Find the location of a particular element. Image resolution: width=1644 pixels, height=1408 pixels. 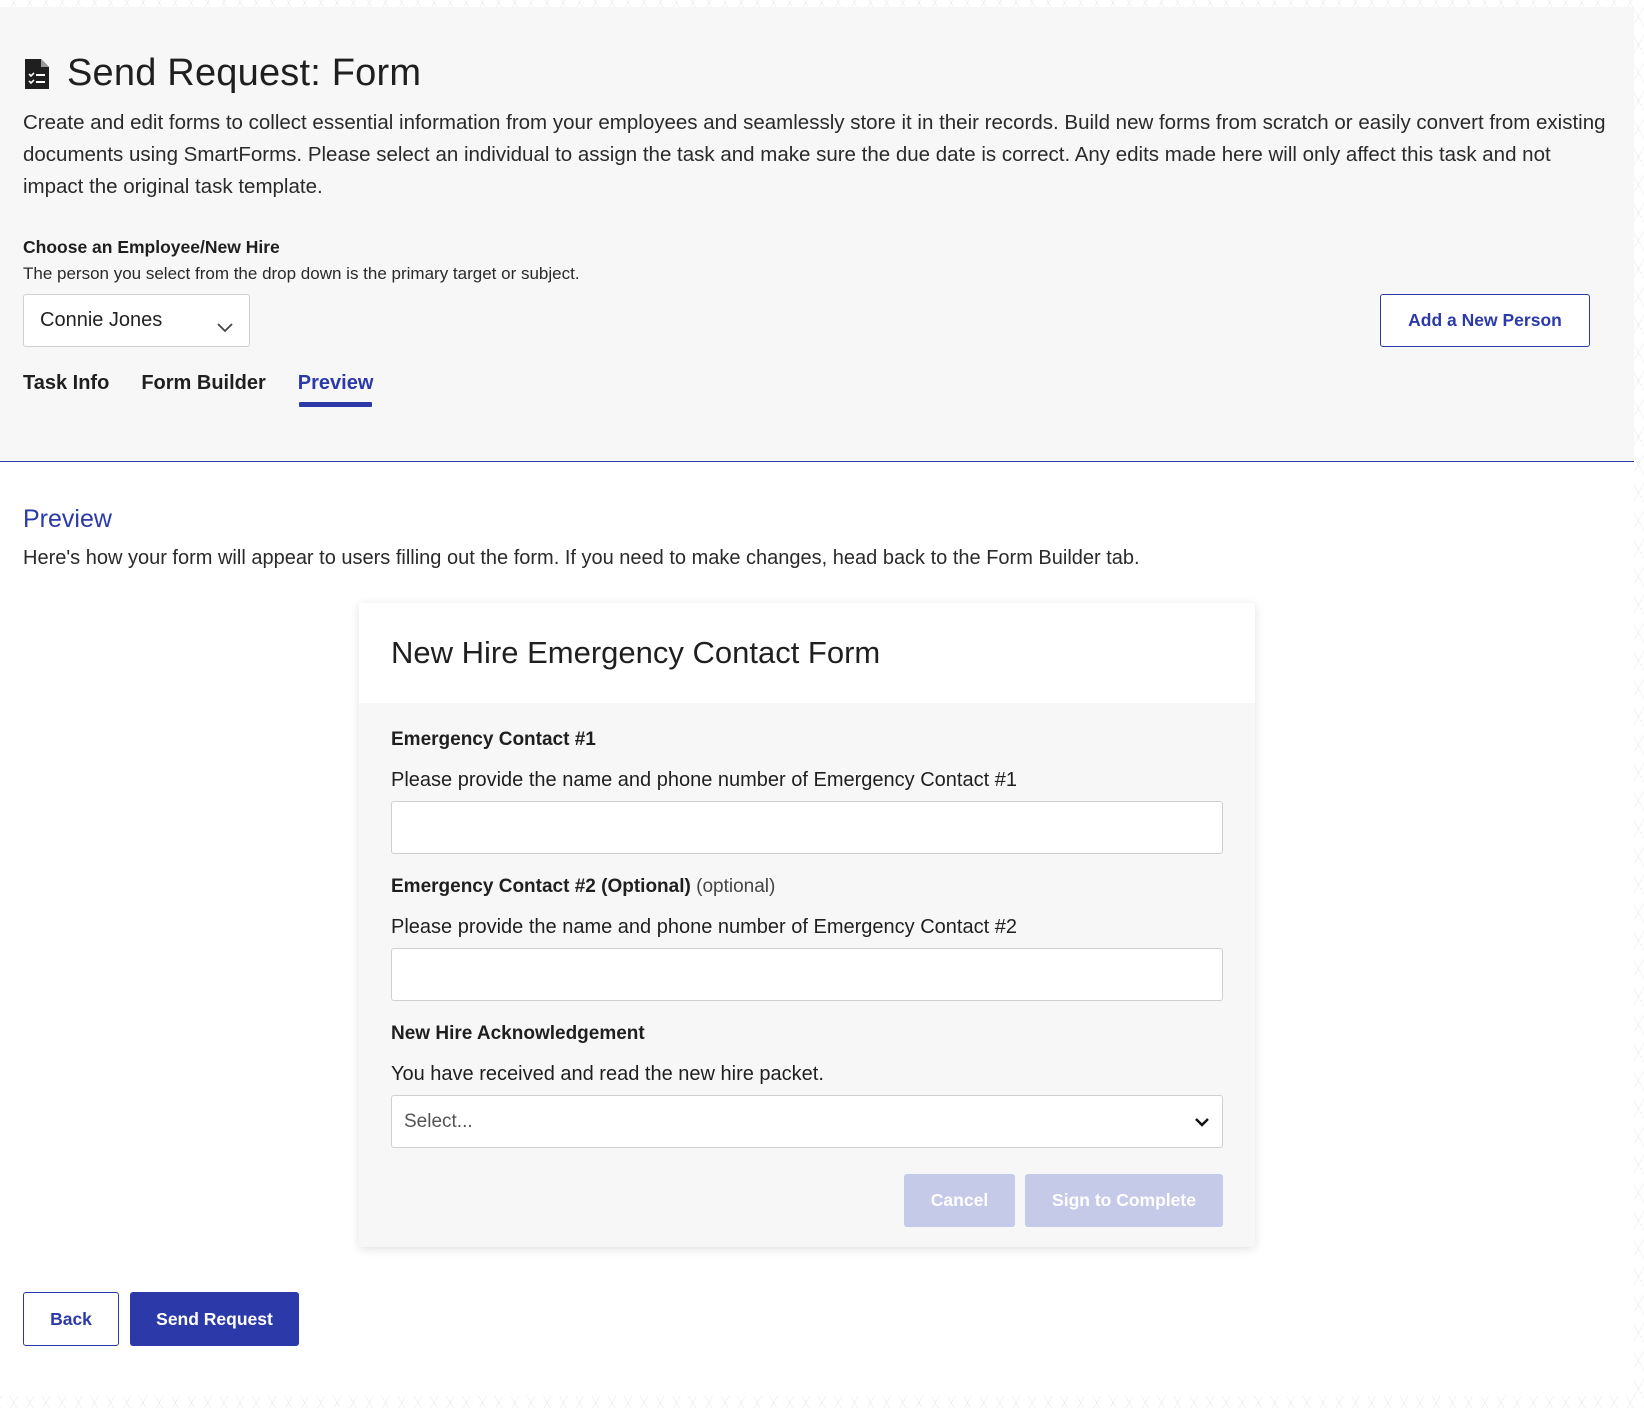

add-new-person-button: Add a New Person is located at coordinates (1485, 320).